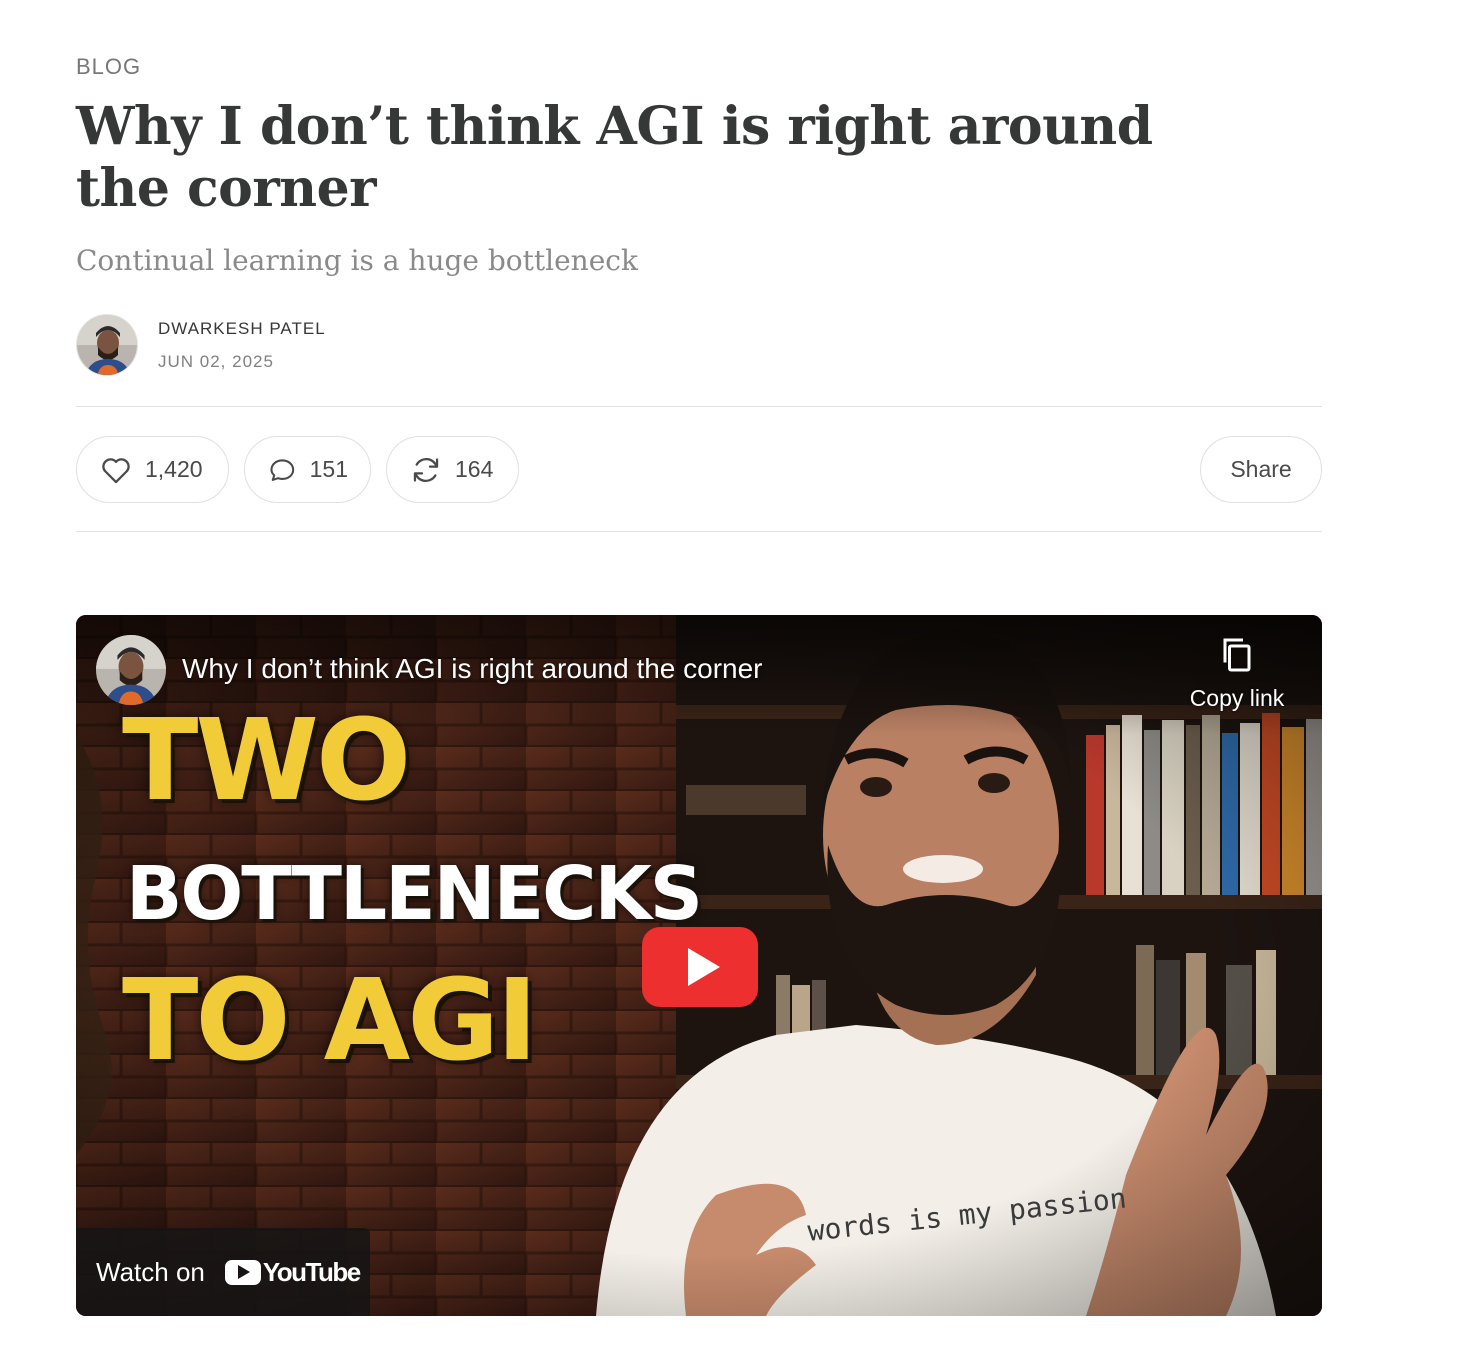 This screenshot has width=1482, height=1350. What do you see at coordinates (282, 469) in the screenshot?
I see `comment-bubble-icon` at bounding box center [282, 469].